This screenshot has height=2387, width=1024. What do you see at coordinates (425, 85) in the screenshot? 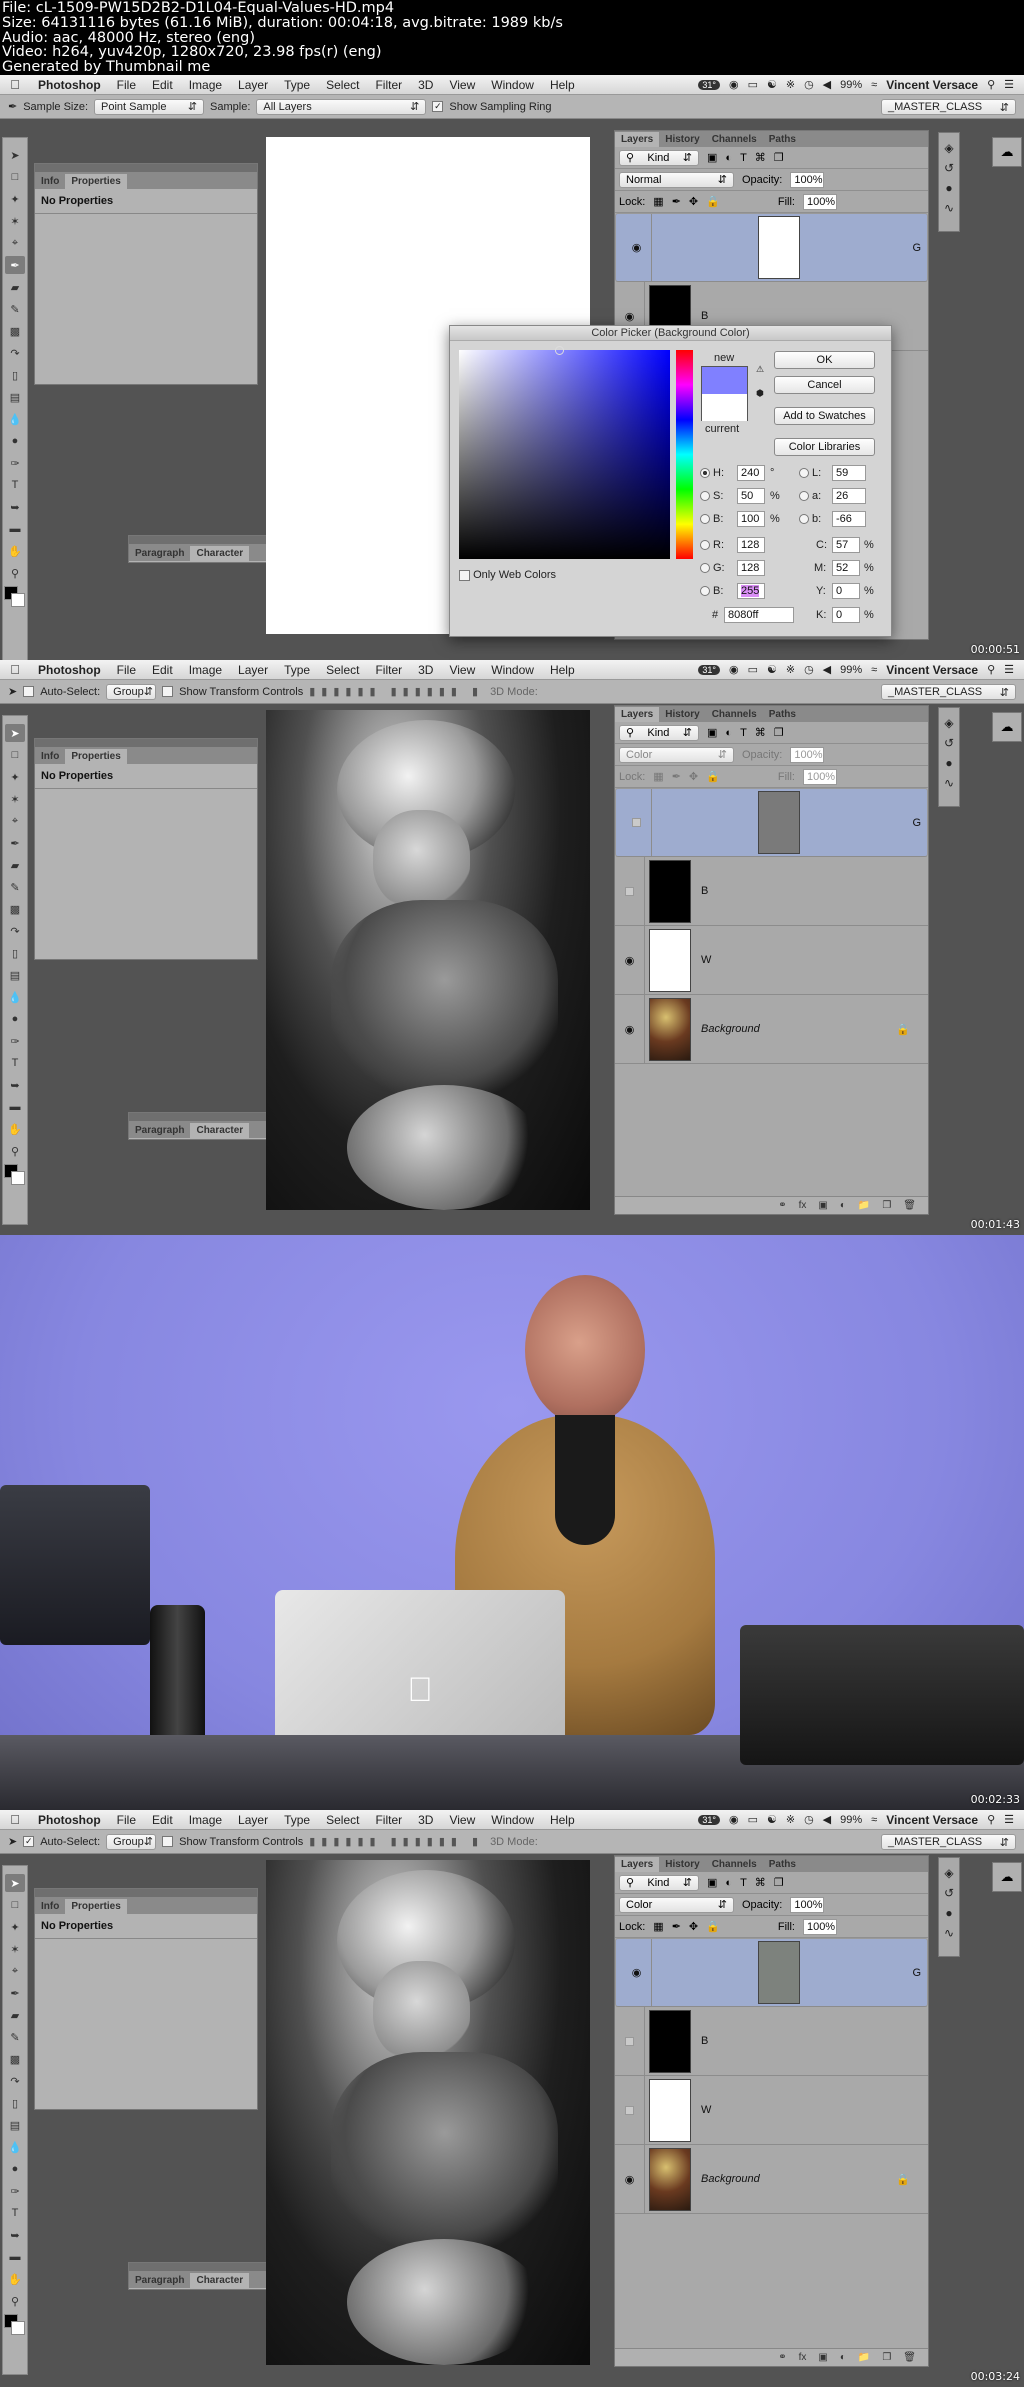
I see `menu-3d: 3D` at bounding box center [425, 85].